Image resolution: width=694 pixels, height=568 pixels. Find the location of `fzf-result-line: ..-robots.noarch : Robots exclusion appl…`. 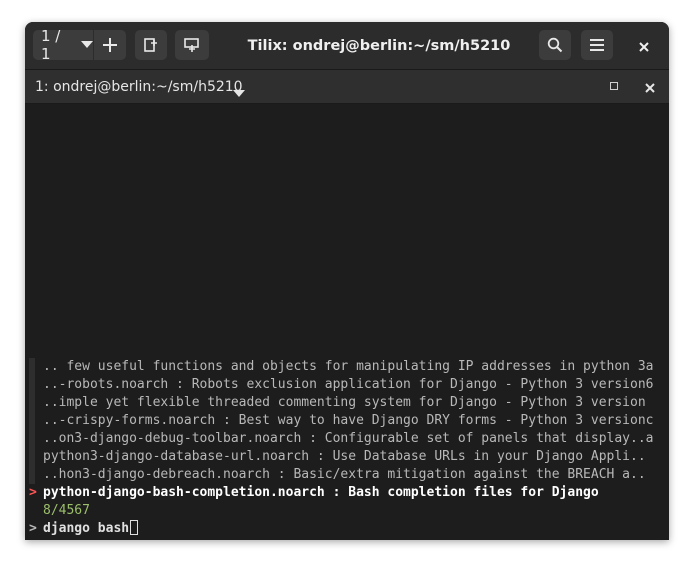

fzf-result-line: ..-robots.noarch : Robots exclusion appl… is located at coordinates (348, 384).